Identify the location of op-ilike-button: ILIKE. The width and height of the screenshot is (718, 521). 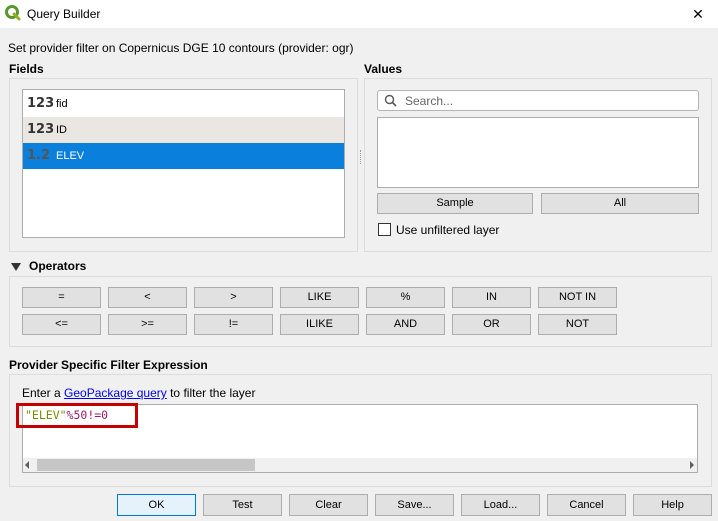
(319, 324).